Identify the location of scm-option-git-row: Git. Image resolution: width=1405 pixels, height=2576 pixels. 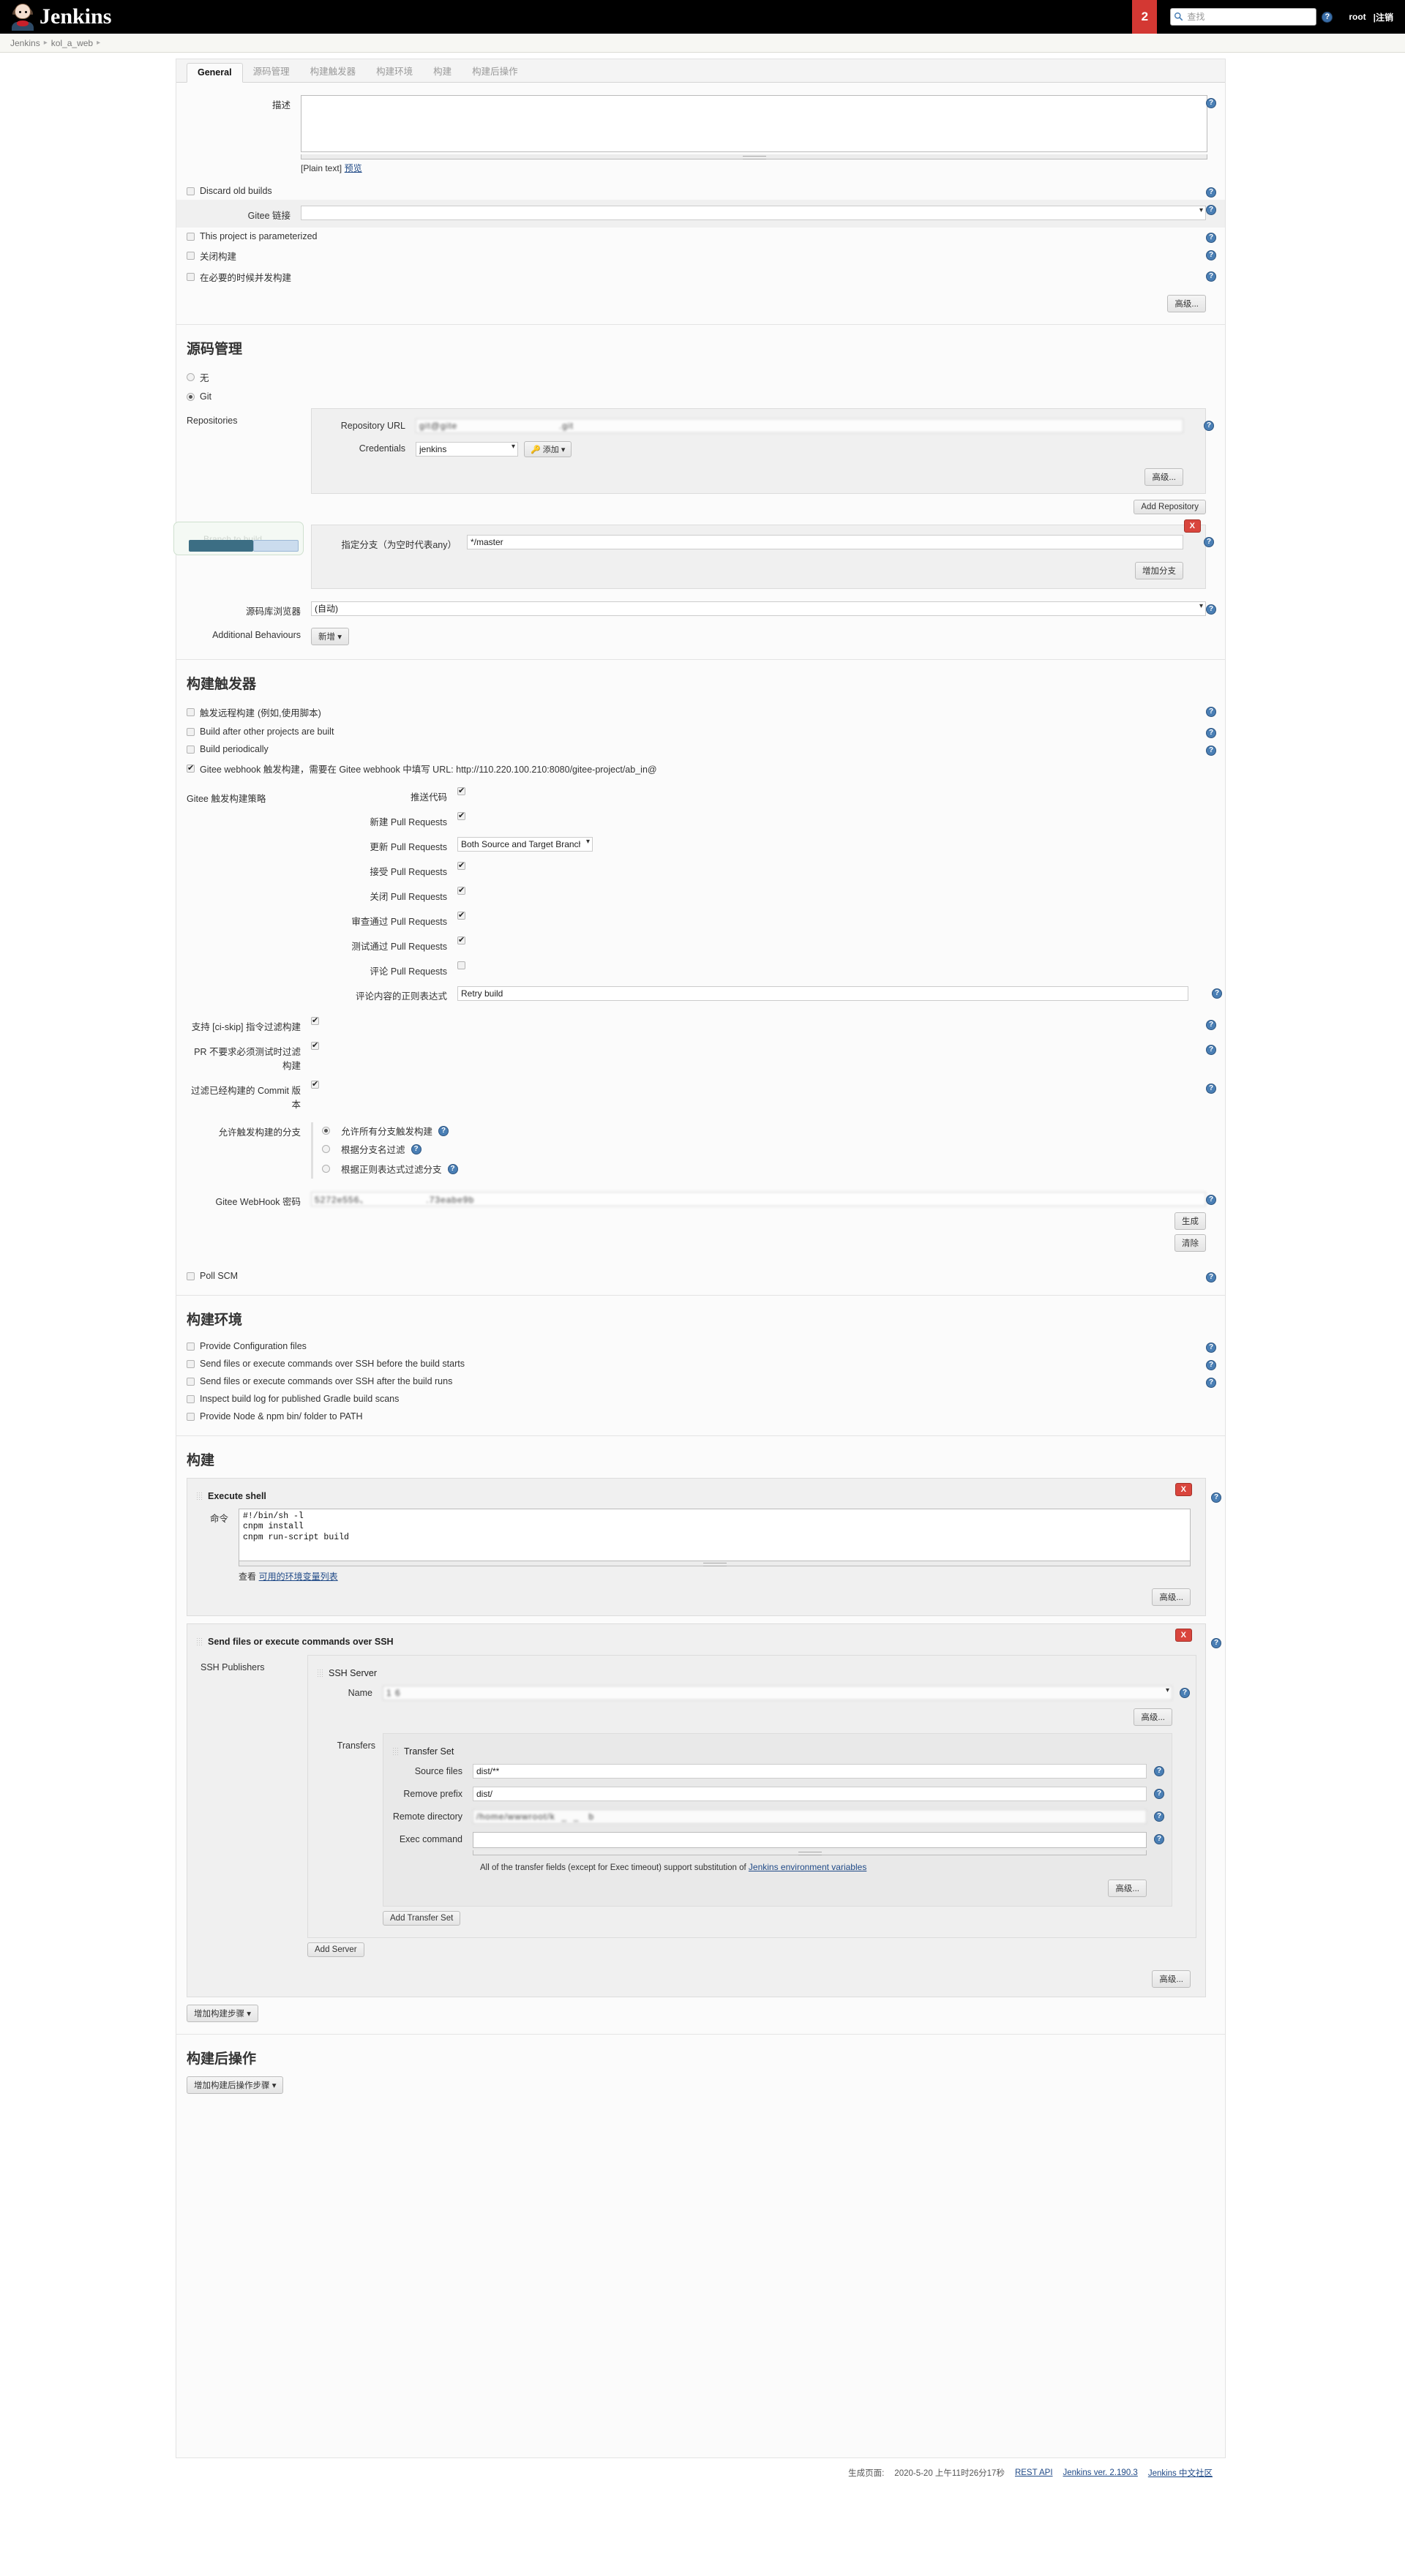
(701, 396).